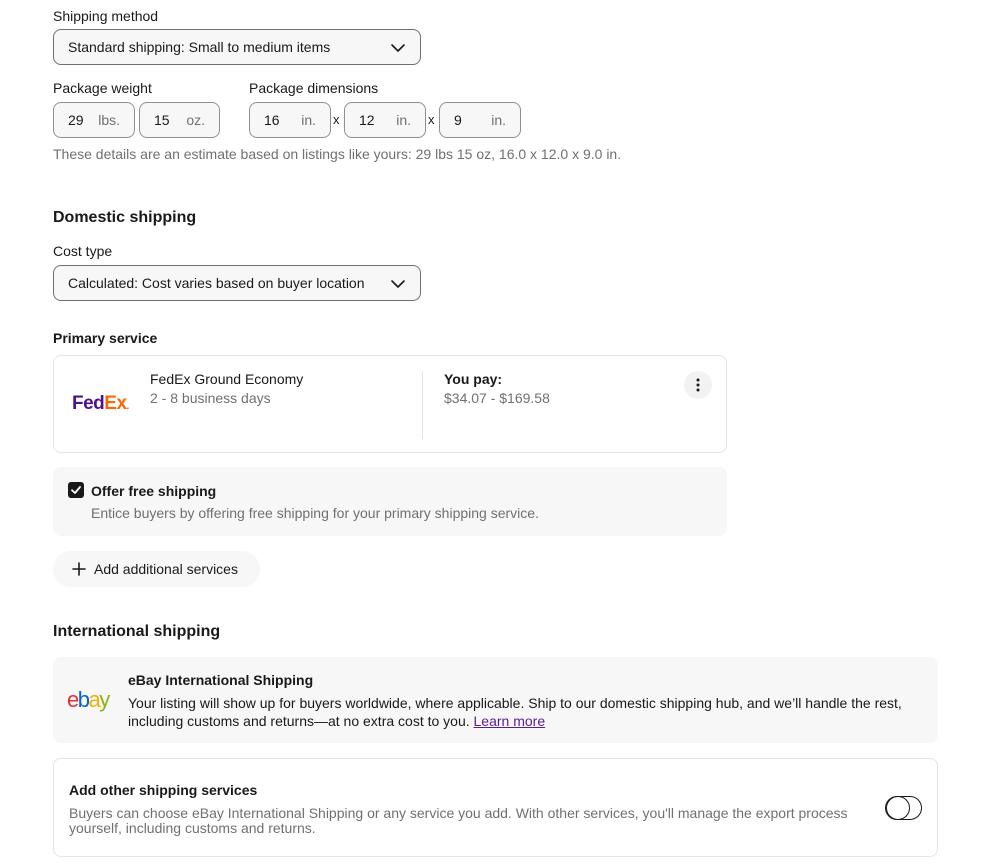 The height and width of the screenshot is (867, 999). I want to click on ebay-international-title: eBay International Shipping, so click(221, 680).